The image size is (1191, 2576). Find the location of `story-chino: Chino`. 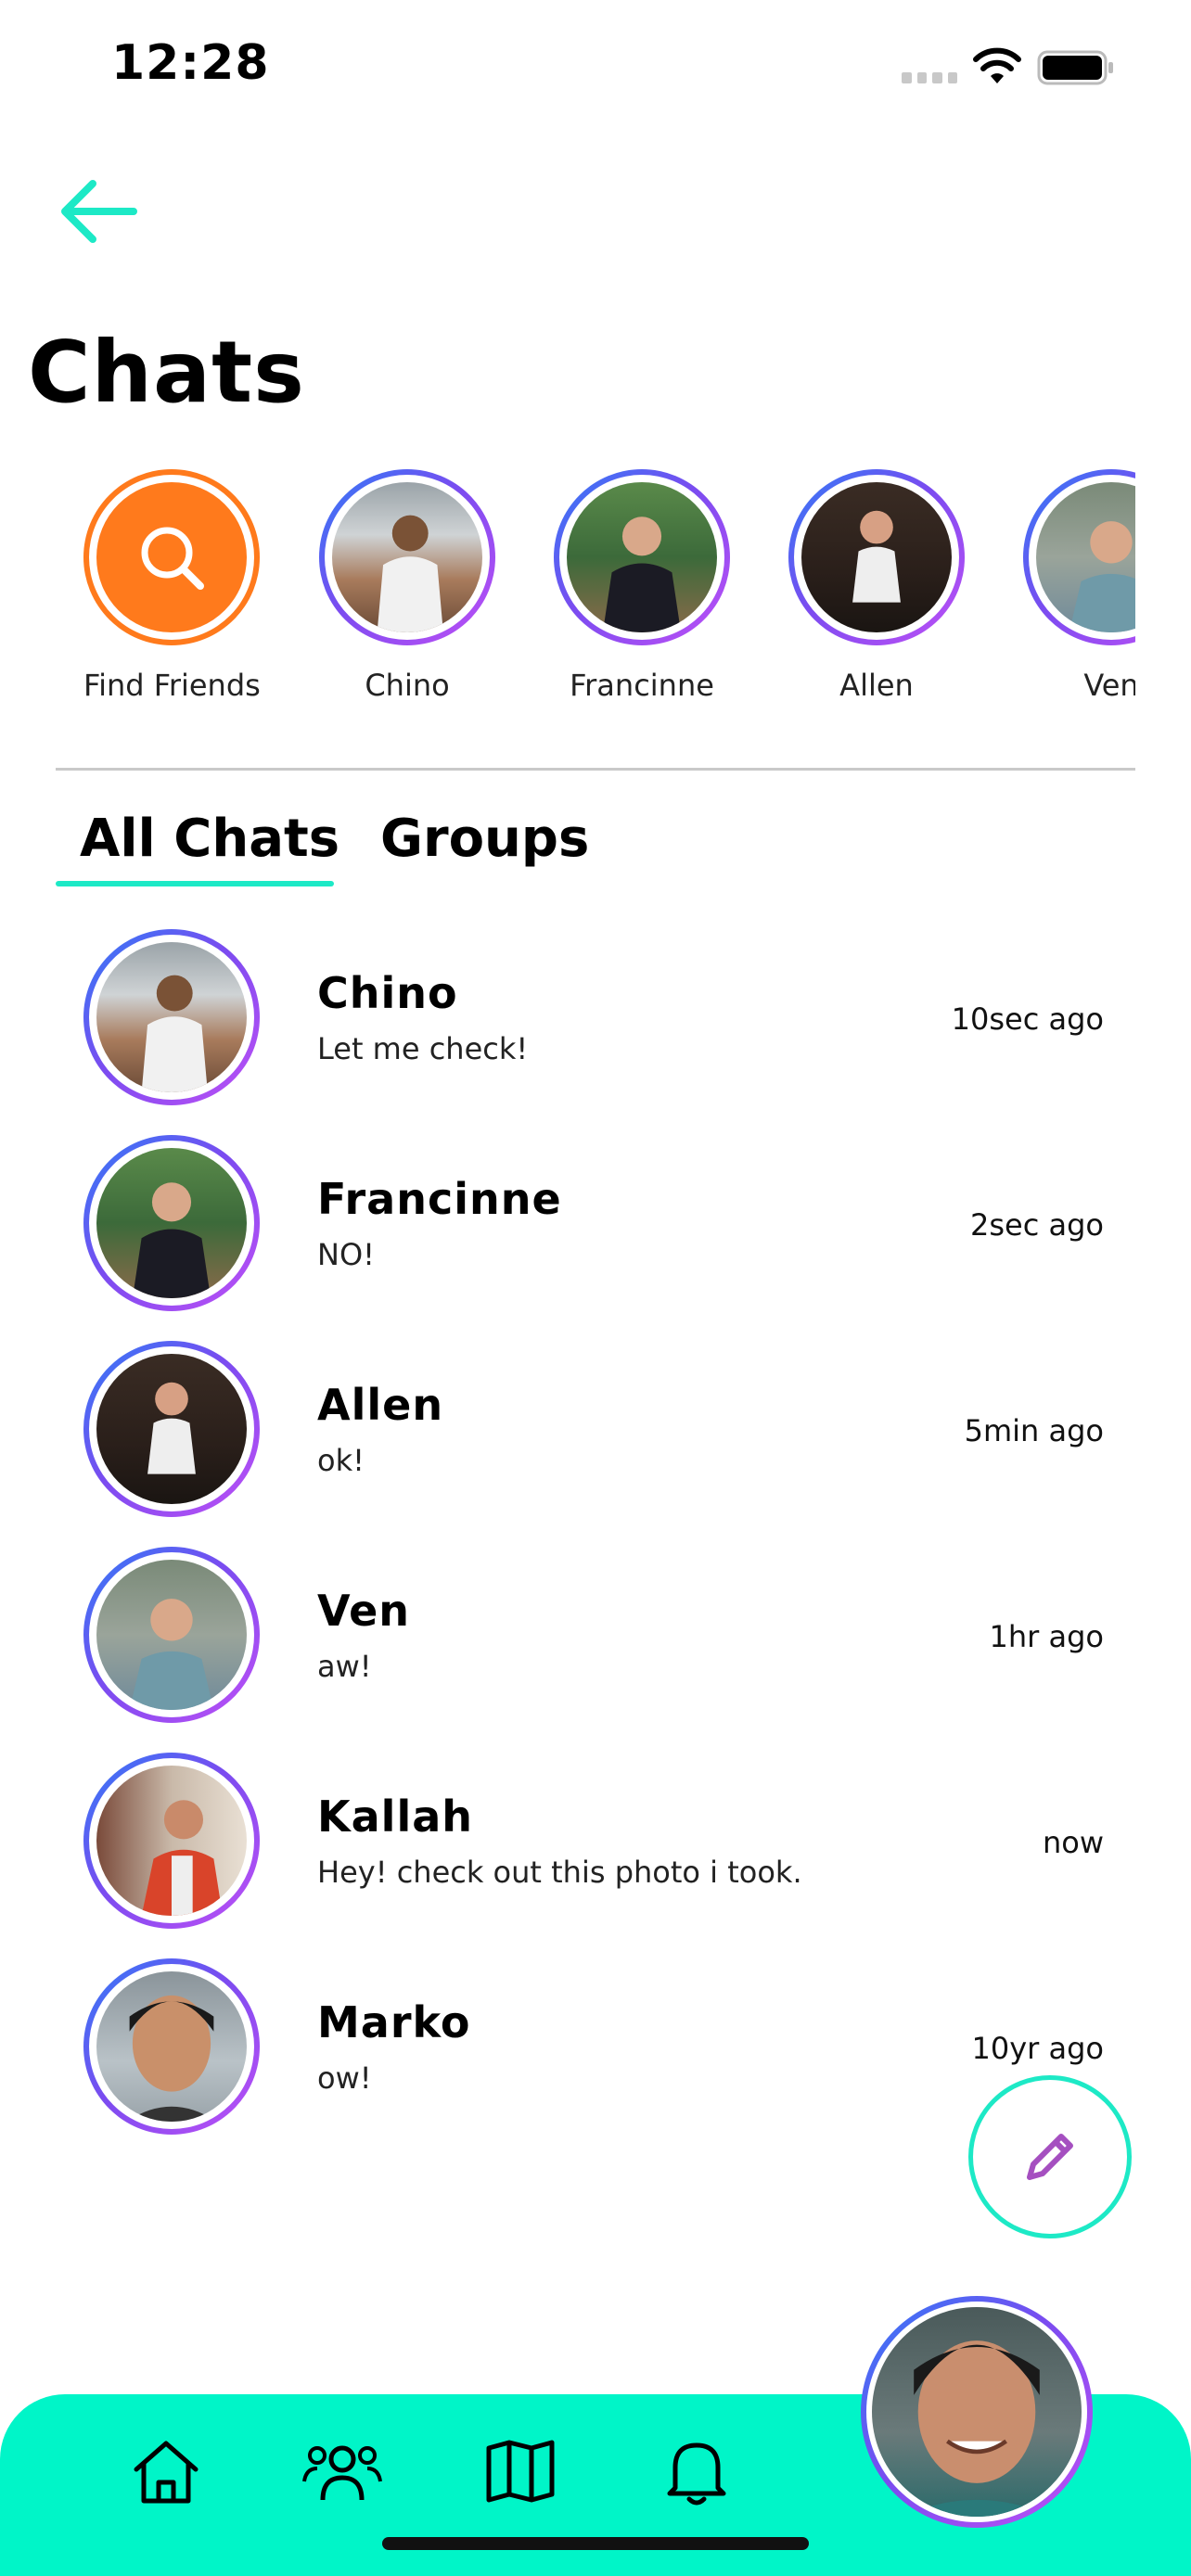

story-chino: Chino is located at coordinates (407, 586).